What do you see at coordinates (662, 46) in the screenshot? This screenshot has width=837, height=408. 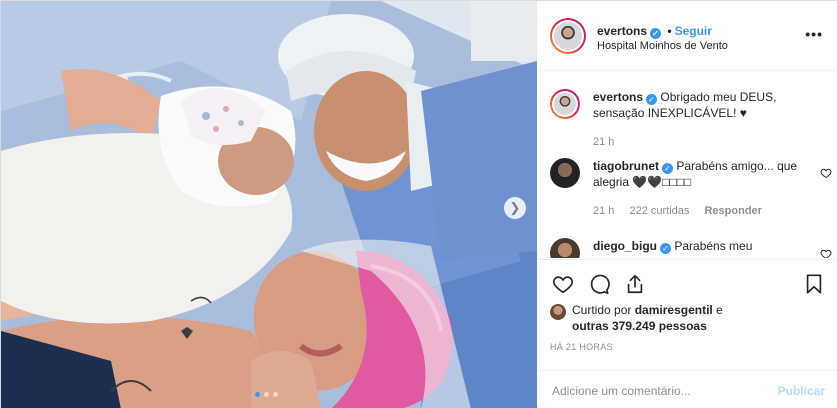 I see `post-location: Hospital Moinhos de Vento` at bounding box center [662, 46].